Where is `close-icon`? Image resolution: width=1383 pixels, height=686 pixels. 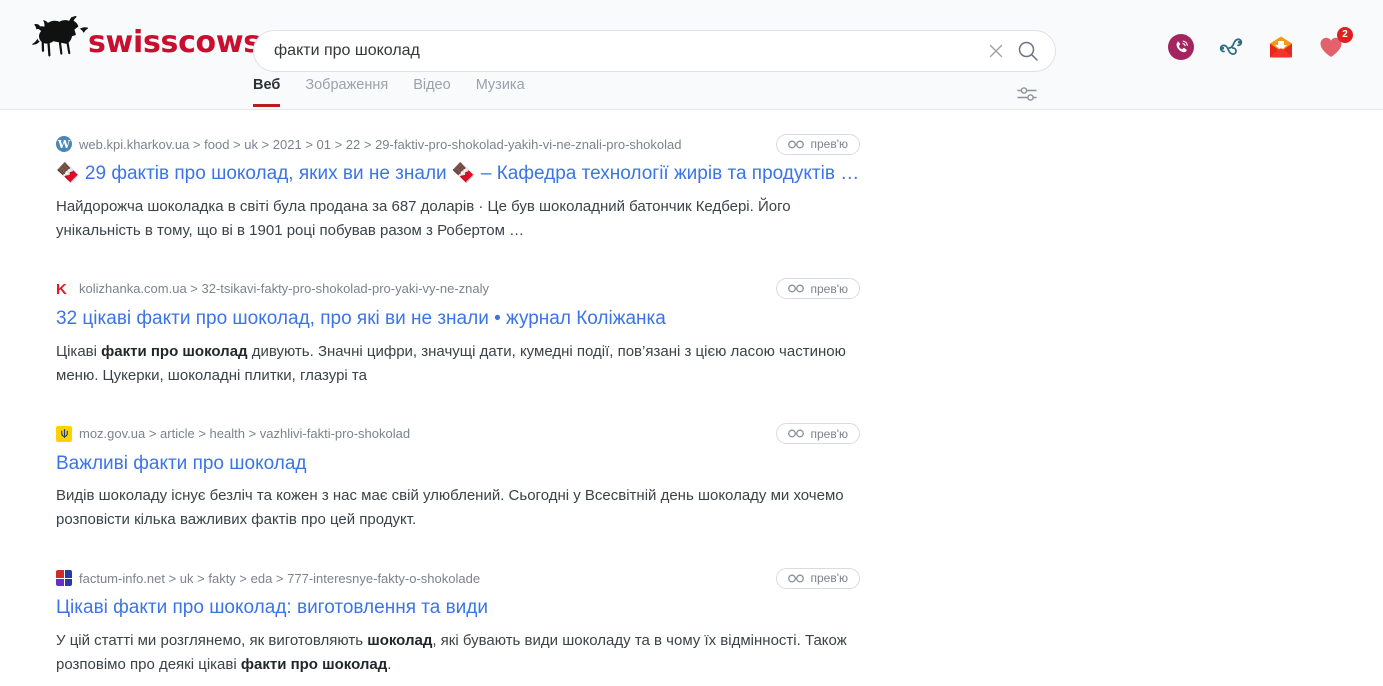
close-icon is located at coordinates (996, 51).